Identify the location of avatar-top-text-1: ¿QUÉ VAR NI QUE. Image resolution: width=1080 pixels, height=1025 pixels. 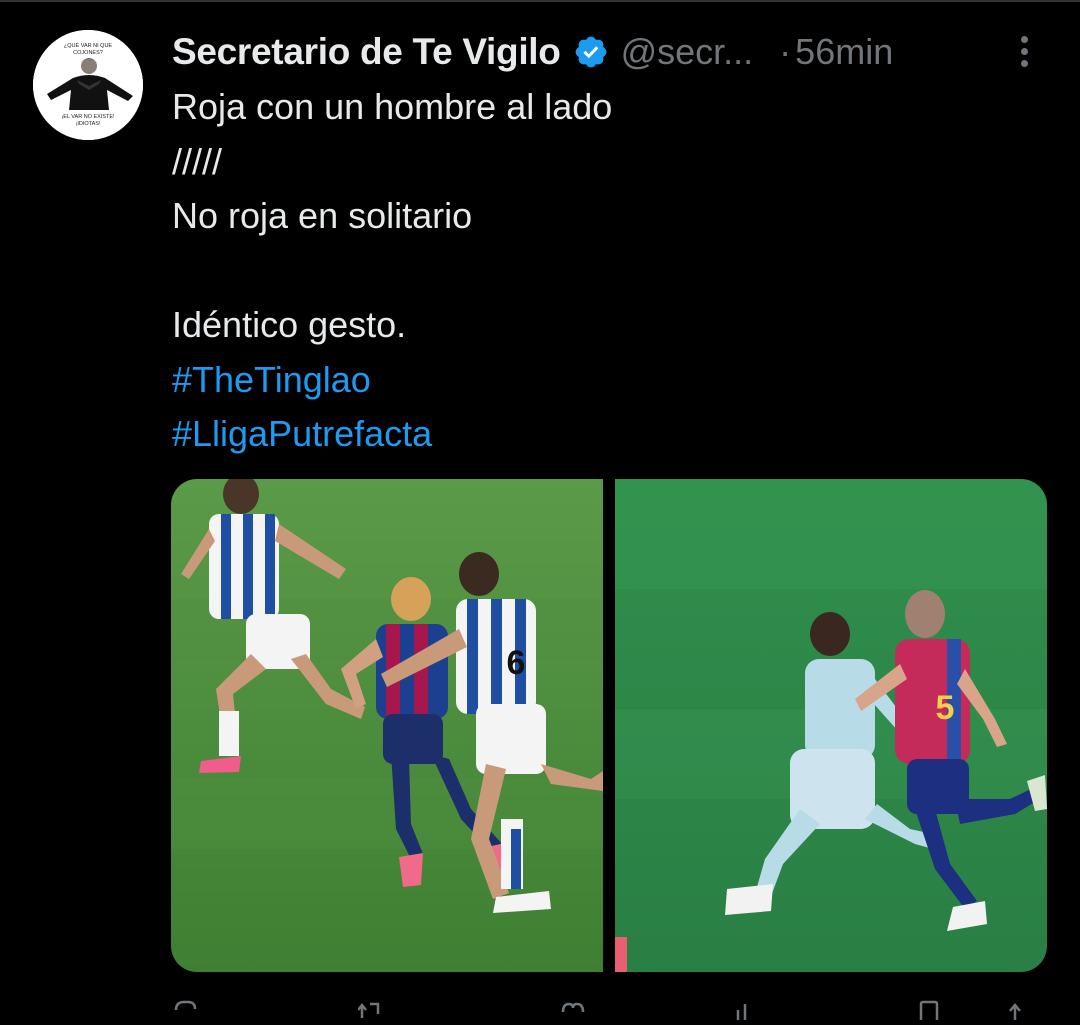
(88, 45).